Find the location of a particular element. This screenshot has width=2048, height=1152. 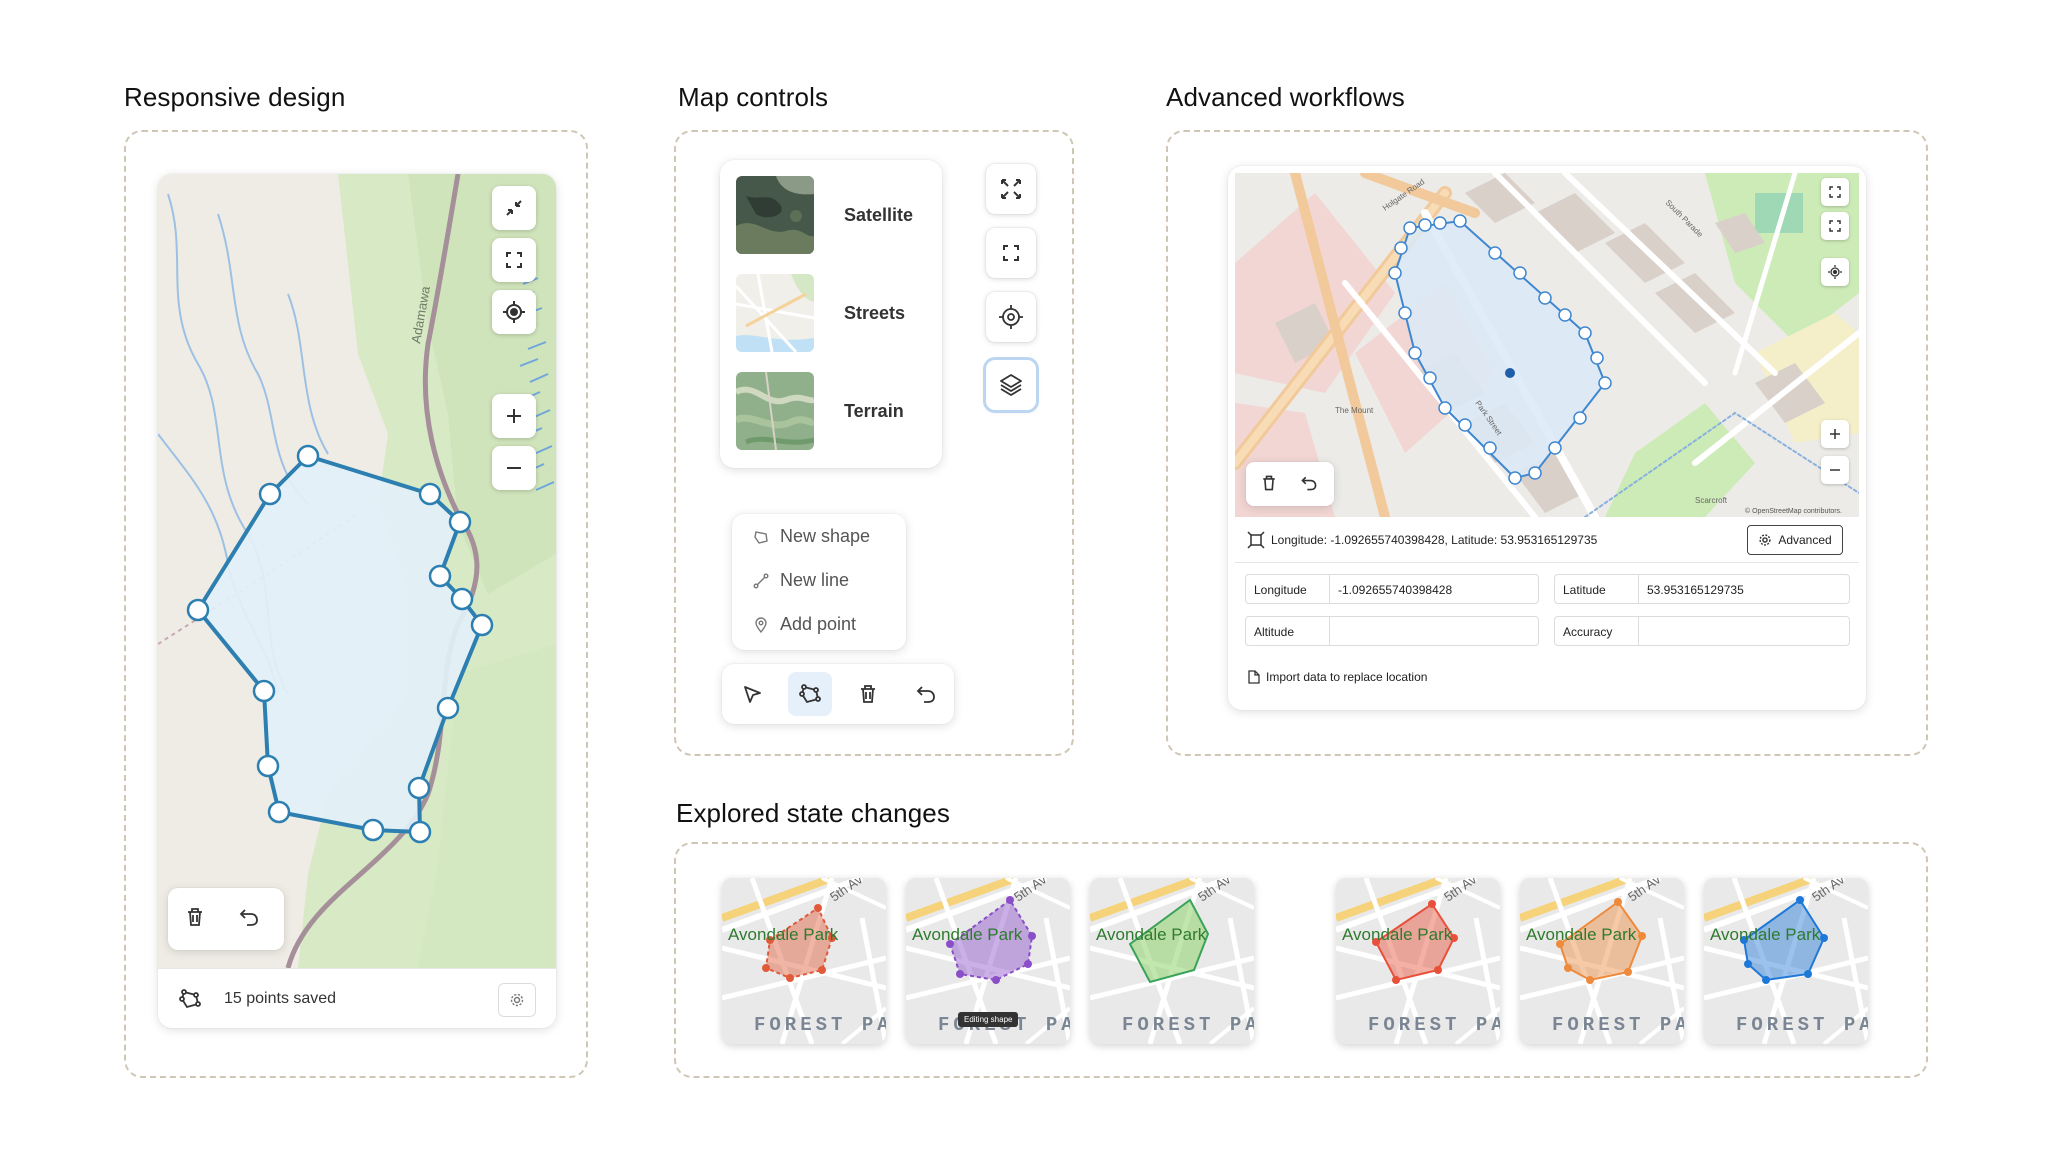

field-label: Latitude is located at coordinates (1597, 589).